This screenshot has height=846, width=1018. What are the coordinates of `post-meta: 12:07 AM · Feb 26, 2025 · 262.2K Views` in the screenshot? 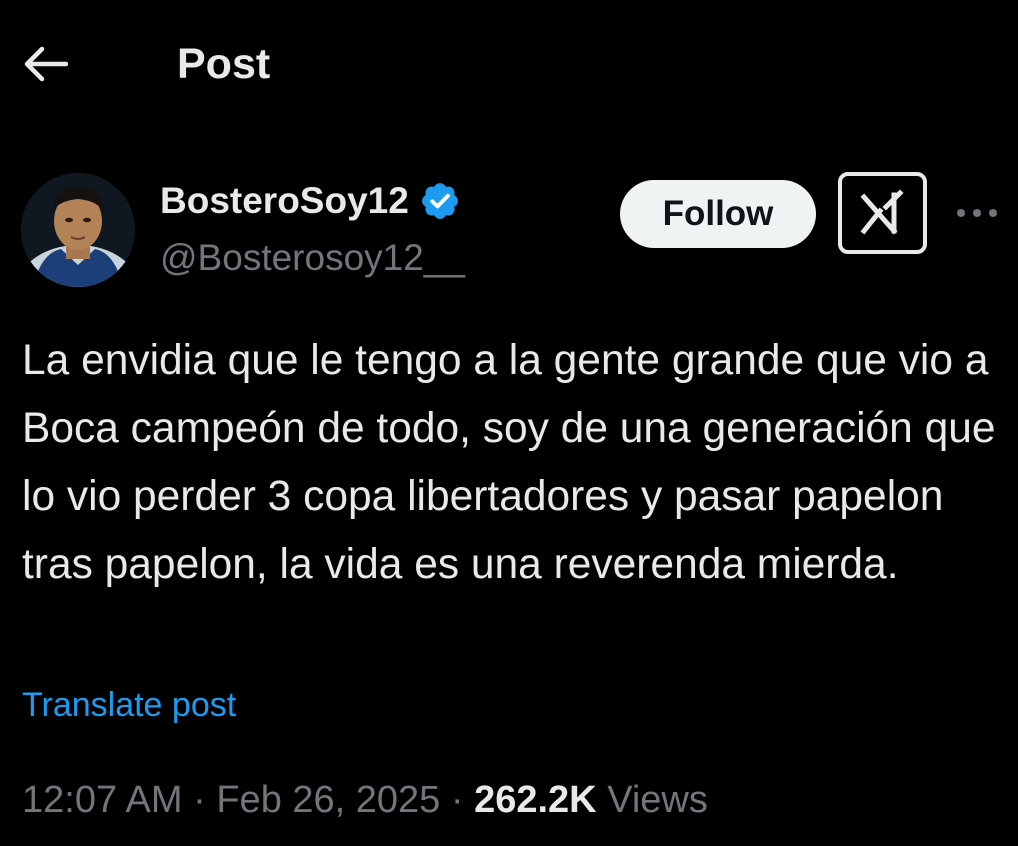 It's located at (365, 800).